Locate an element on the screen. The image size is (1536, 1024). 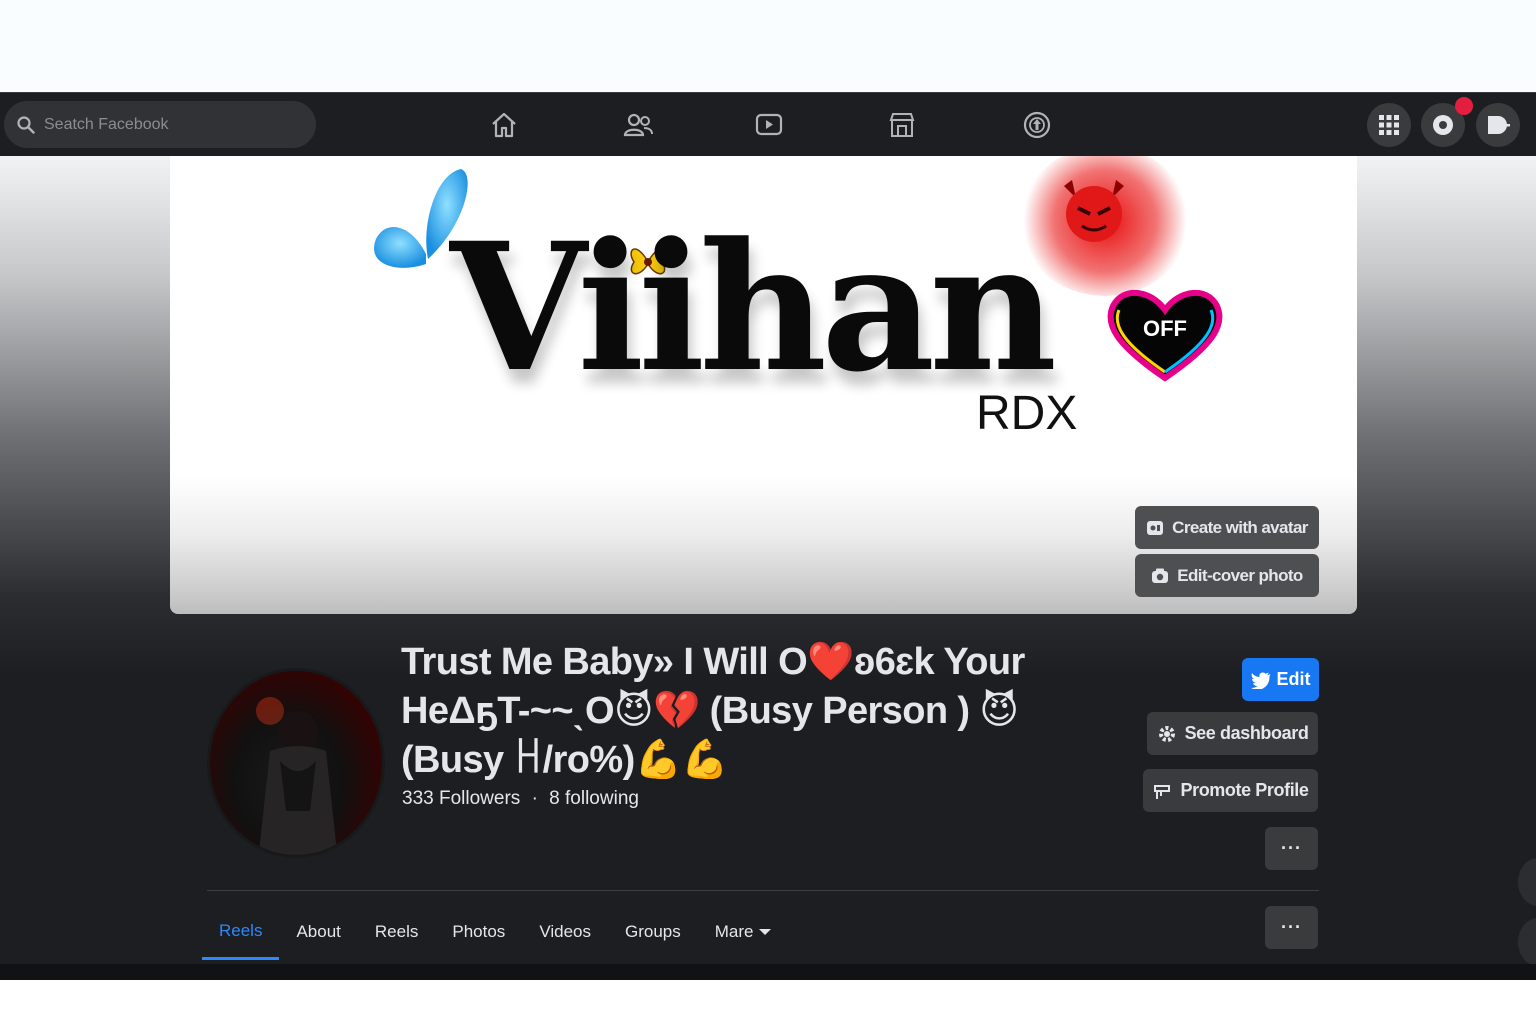
cover-name-text: Viihan is located at coordinates (753, 307).